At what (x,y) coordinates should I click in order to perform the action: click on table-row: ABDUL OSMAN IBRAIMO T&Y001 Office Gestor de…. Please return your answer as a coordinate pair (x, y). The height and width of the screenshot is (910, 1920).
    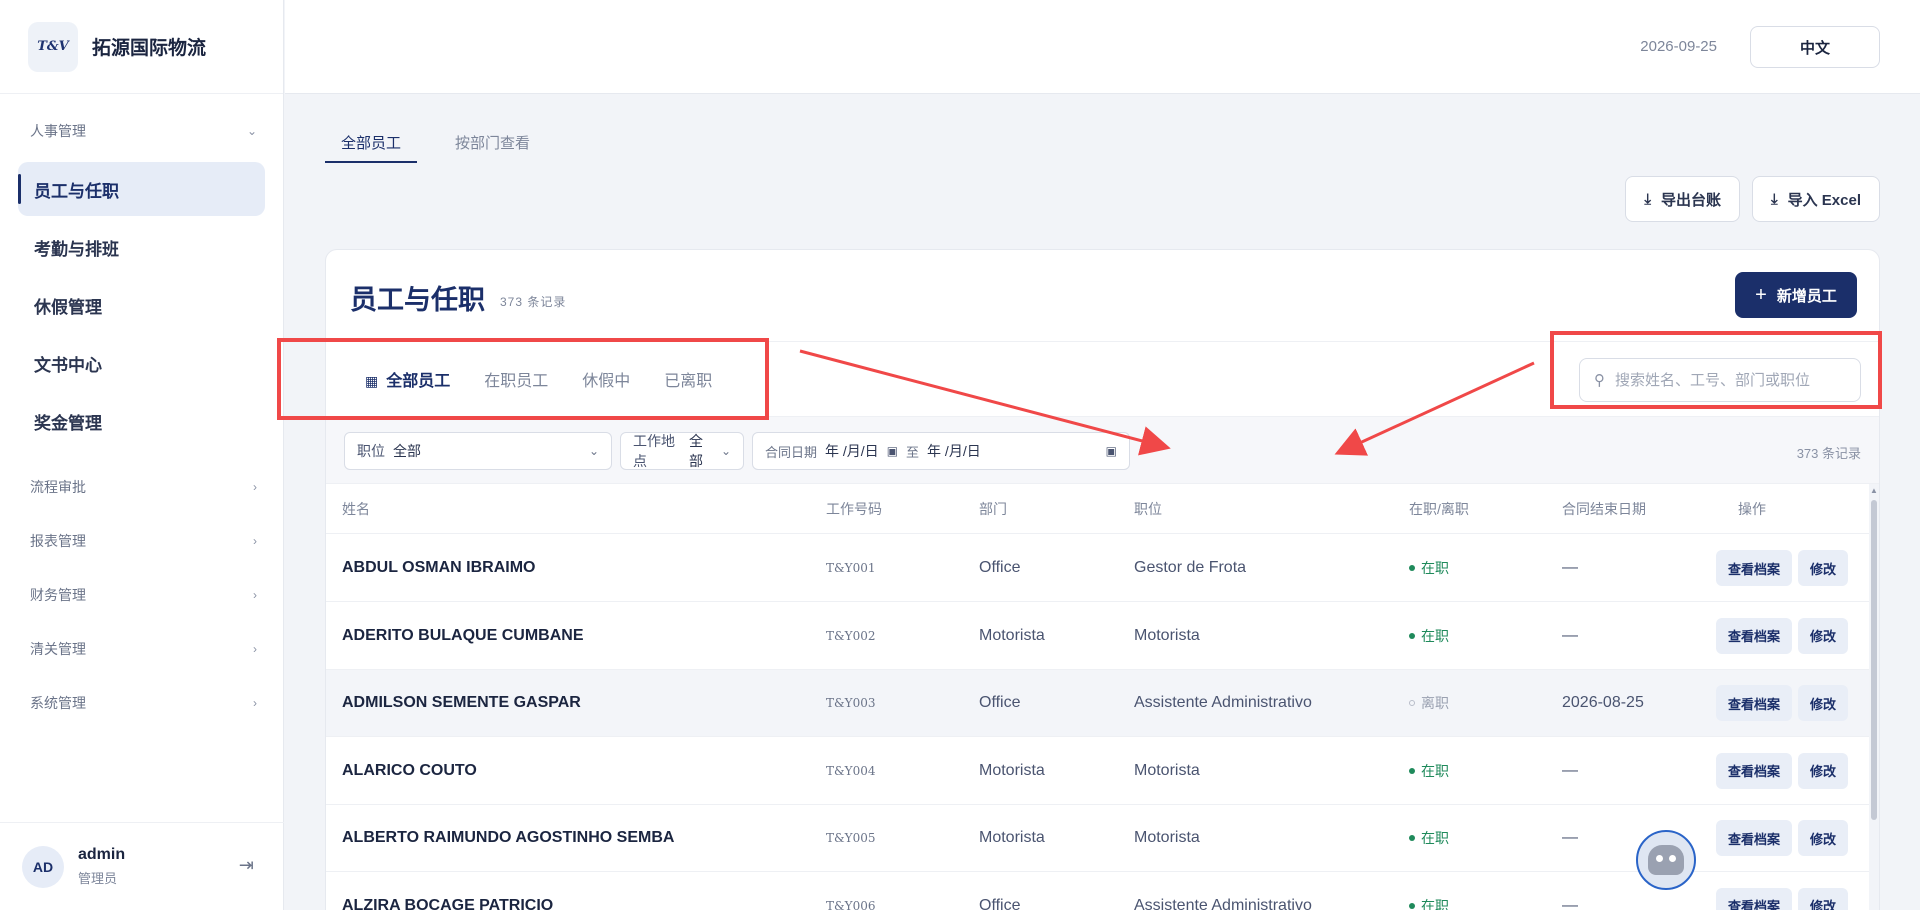
    Looking at the image, I should click on (1097, 568).